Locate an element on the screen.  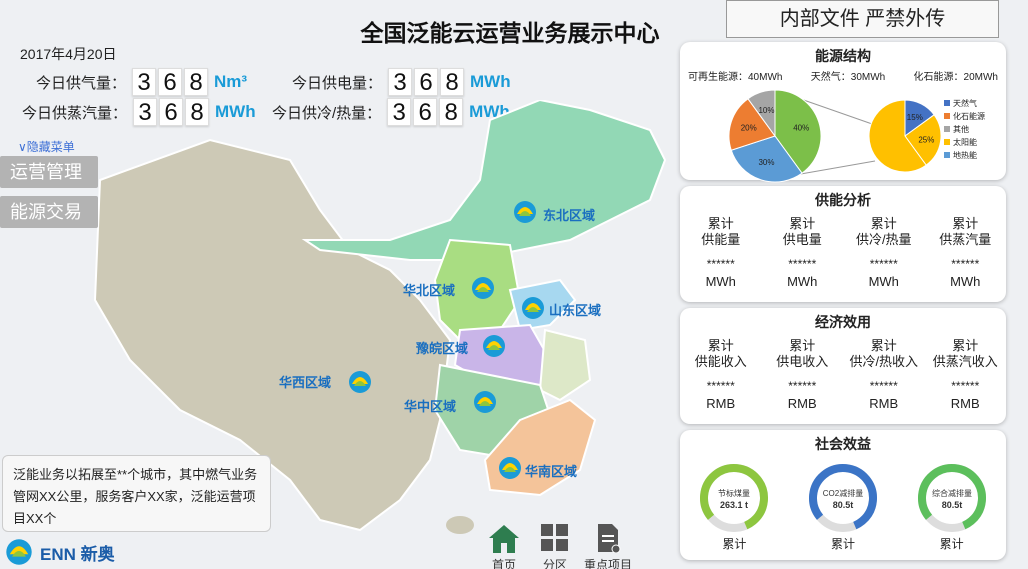
social-title: 社会效益 is located at coordinates (843, 444).